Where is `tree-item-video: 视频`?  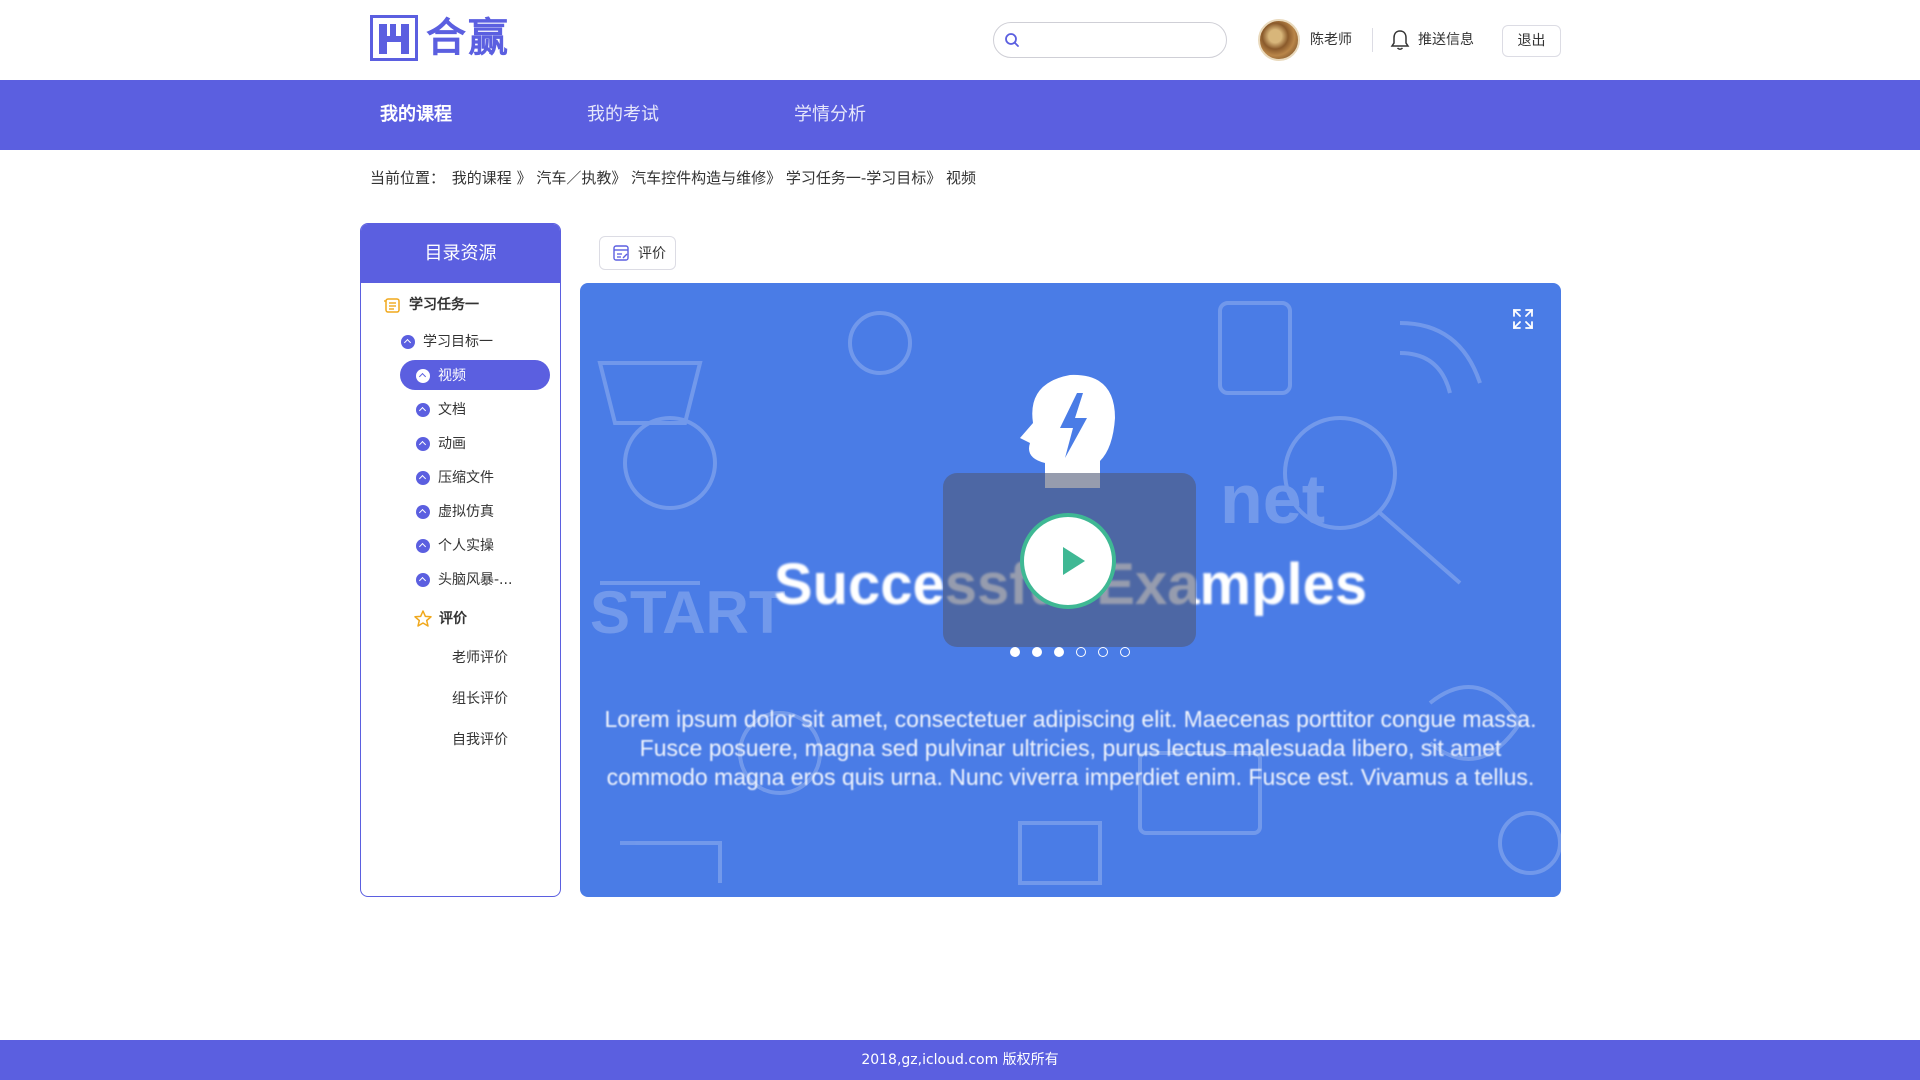 tree-item-video: 视频 is located at coordinates (441, 376).